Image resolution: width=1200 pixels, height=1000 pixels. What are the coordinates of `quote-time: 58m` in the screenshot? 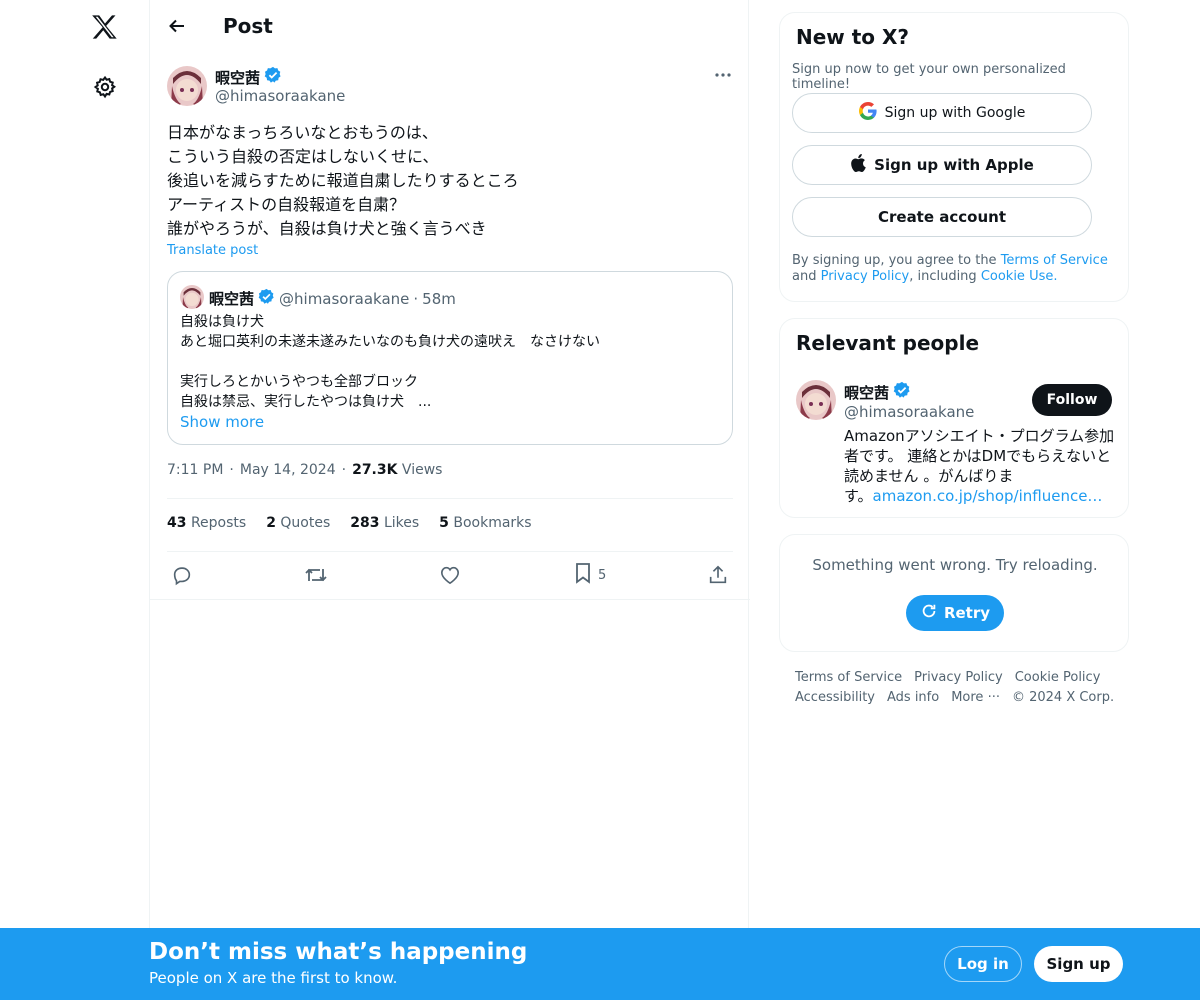 It's located at (439, 298).